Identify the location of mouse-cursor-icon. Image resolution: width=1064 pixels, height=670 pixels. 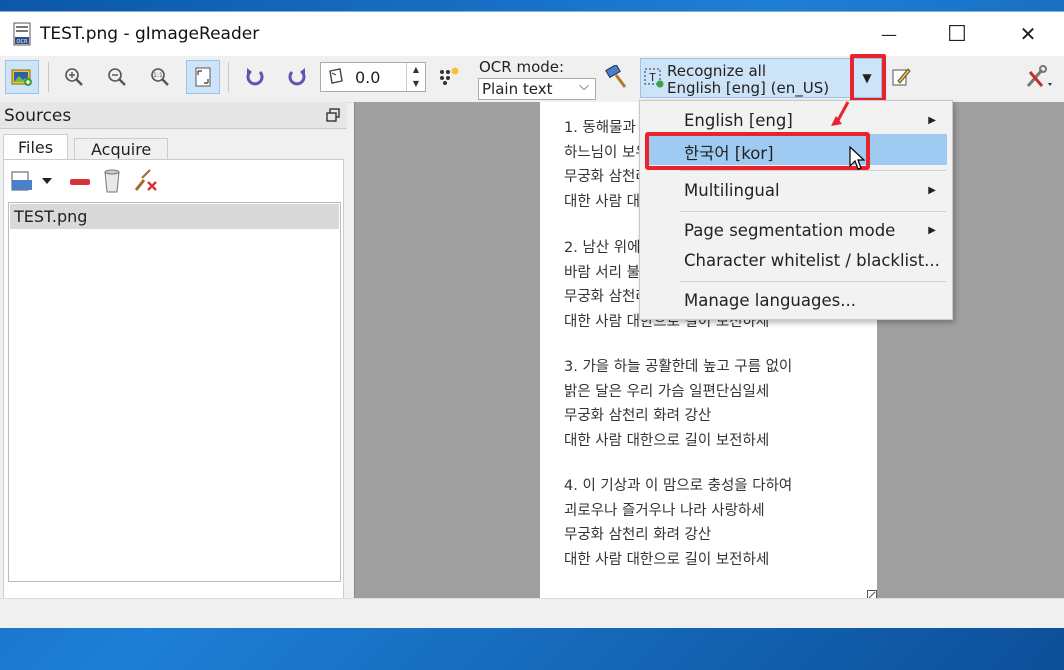
(857, 158).